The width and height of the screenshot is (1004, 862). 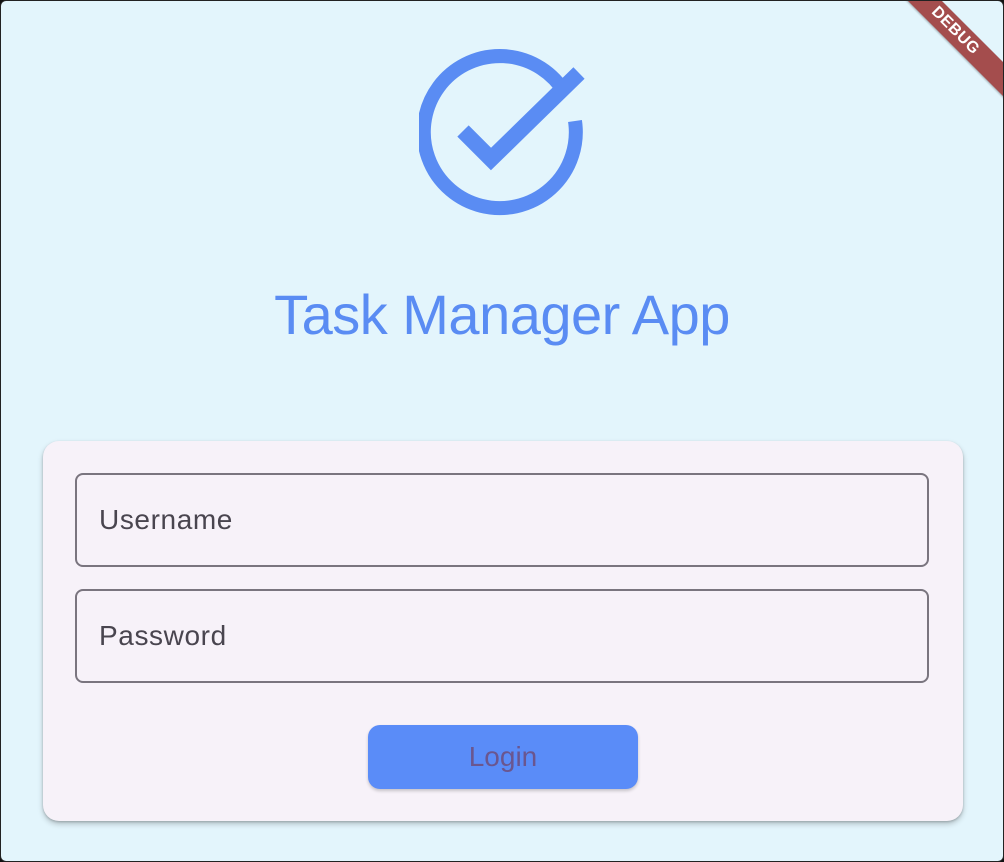 What do you see at coordinates (502, 636) in the screenshot?
I see `password-input` at bounding box center [502, 636].